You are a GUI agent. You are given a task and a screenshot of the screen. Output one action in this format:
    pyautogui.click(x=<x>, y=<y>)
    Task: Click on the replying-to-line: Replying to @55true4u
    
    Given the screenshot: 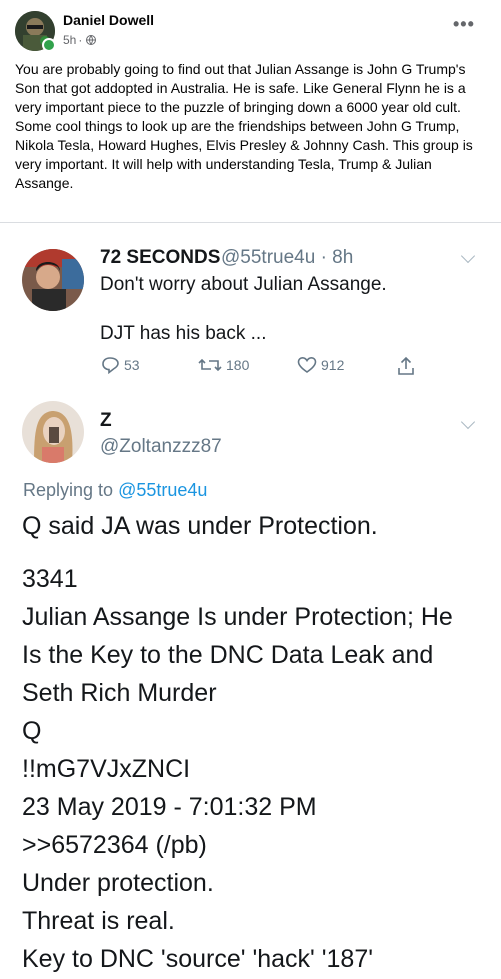 What is the action you would take?
    pyautogui.click(x=115, y=490)
    